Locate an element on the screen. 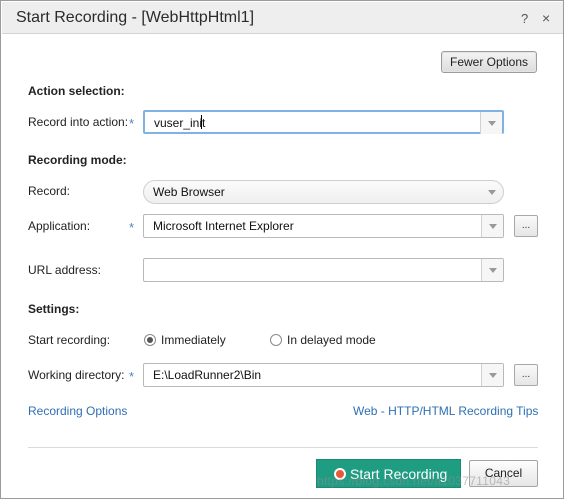  text-caret is located at coordinates (201, 122).